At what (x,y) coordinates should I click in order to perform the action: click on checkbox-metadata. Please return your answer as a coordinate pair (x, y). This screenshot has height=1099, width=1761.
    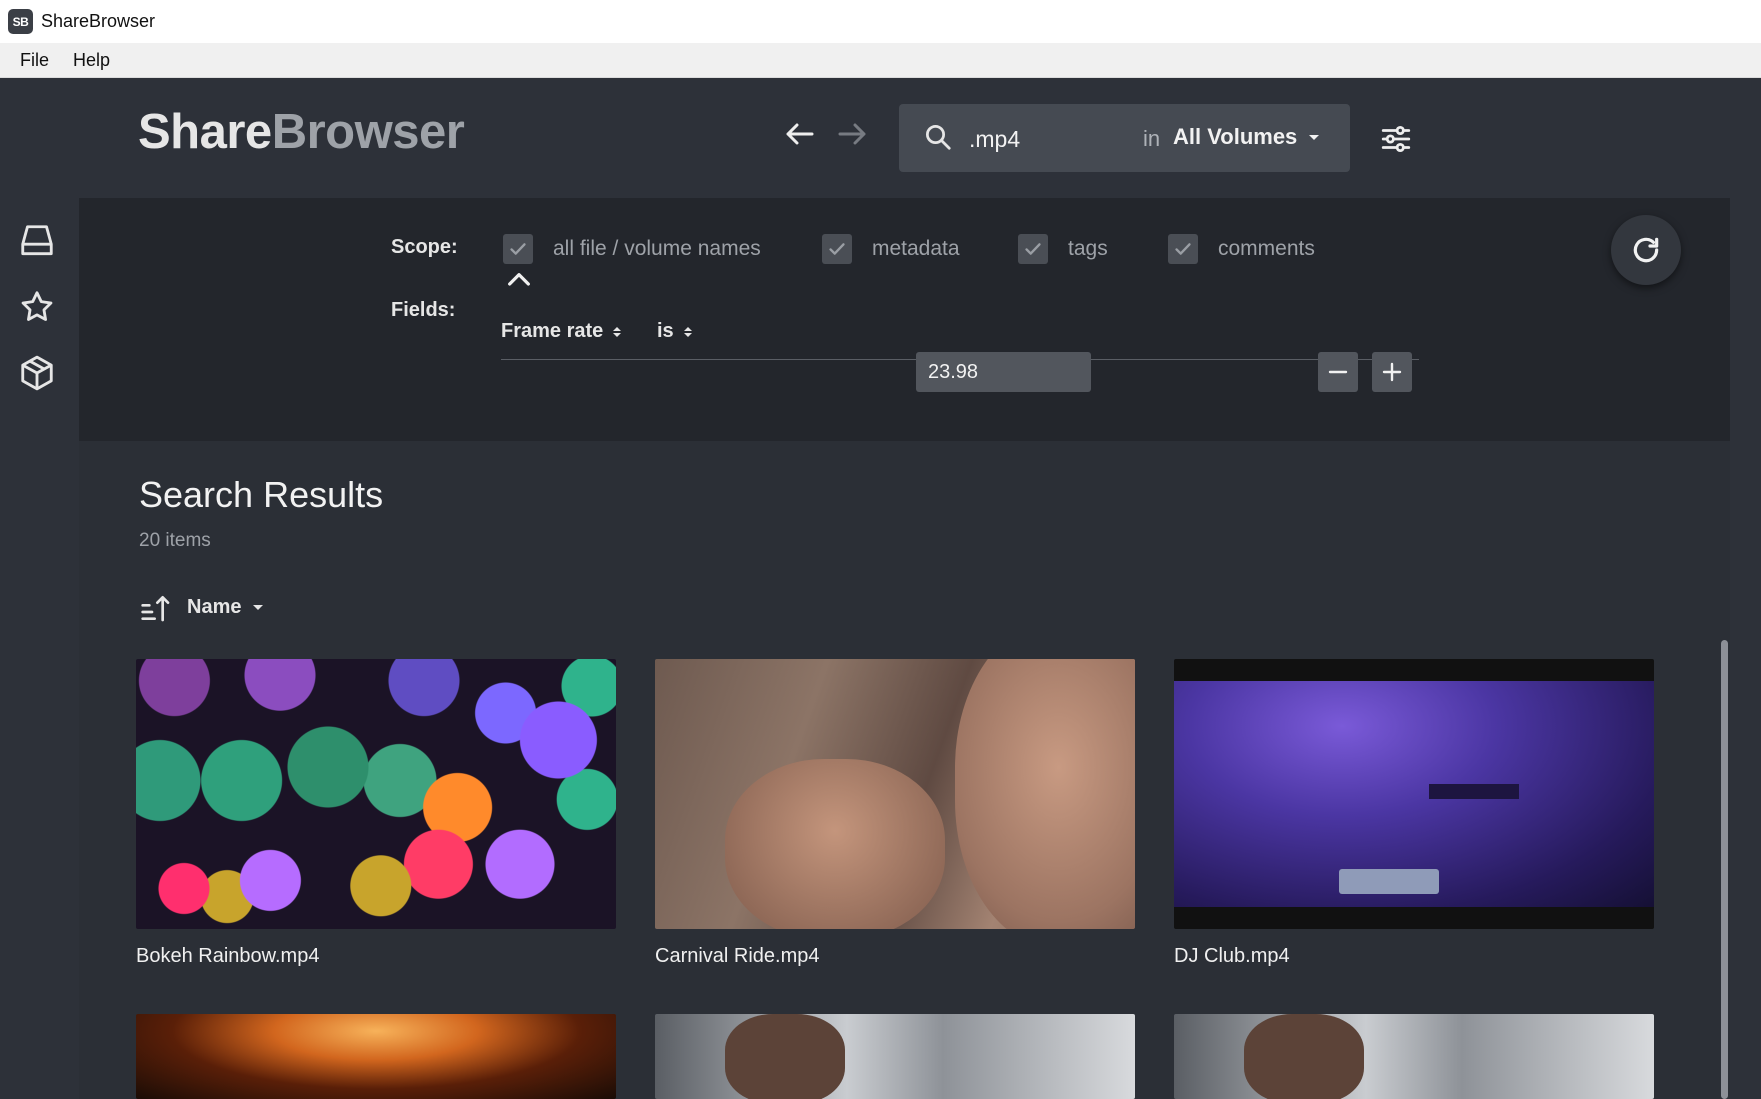
    Looking at the image, I should click on (837, 249).